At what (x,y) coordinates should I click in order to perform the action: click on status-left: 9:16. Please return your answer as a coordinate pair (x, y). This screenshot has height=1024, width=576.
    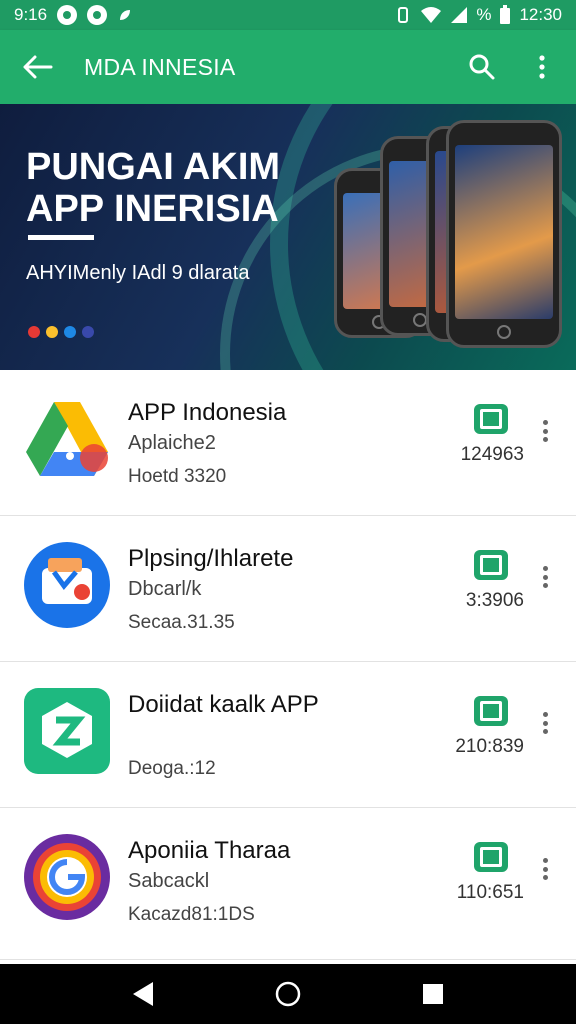
    Looking at the image, I should click on (73, 15).